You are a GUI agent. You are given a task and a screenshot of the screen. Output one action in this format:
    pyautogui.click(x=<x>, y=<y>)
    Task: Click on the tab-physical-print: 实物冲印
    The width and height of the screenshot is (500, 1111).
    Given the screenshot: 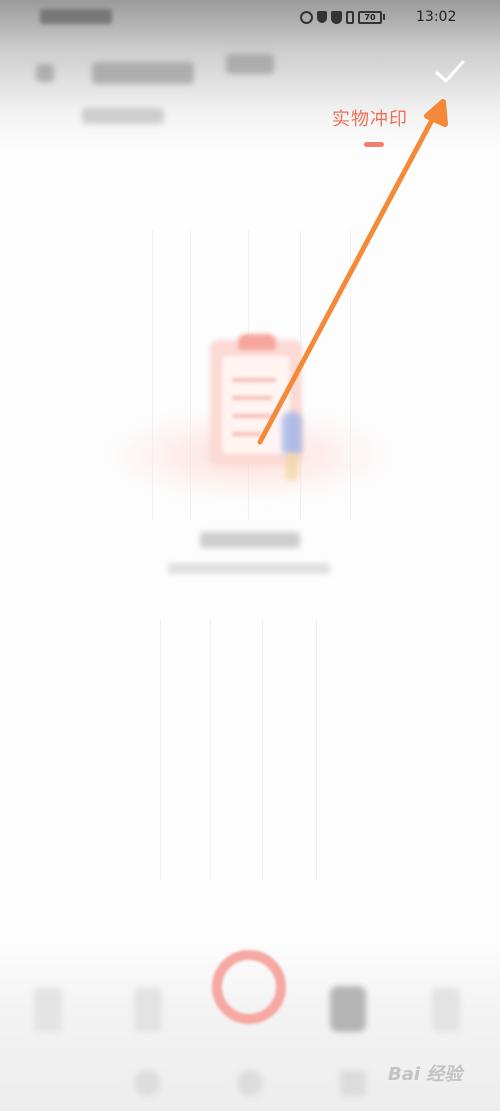 What is the action you would take?
    pyautogui.click(x=370, y=118)
    